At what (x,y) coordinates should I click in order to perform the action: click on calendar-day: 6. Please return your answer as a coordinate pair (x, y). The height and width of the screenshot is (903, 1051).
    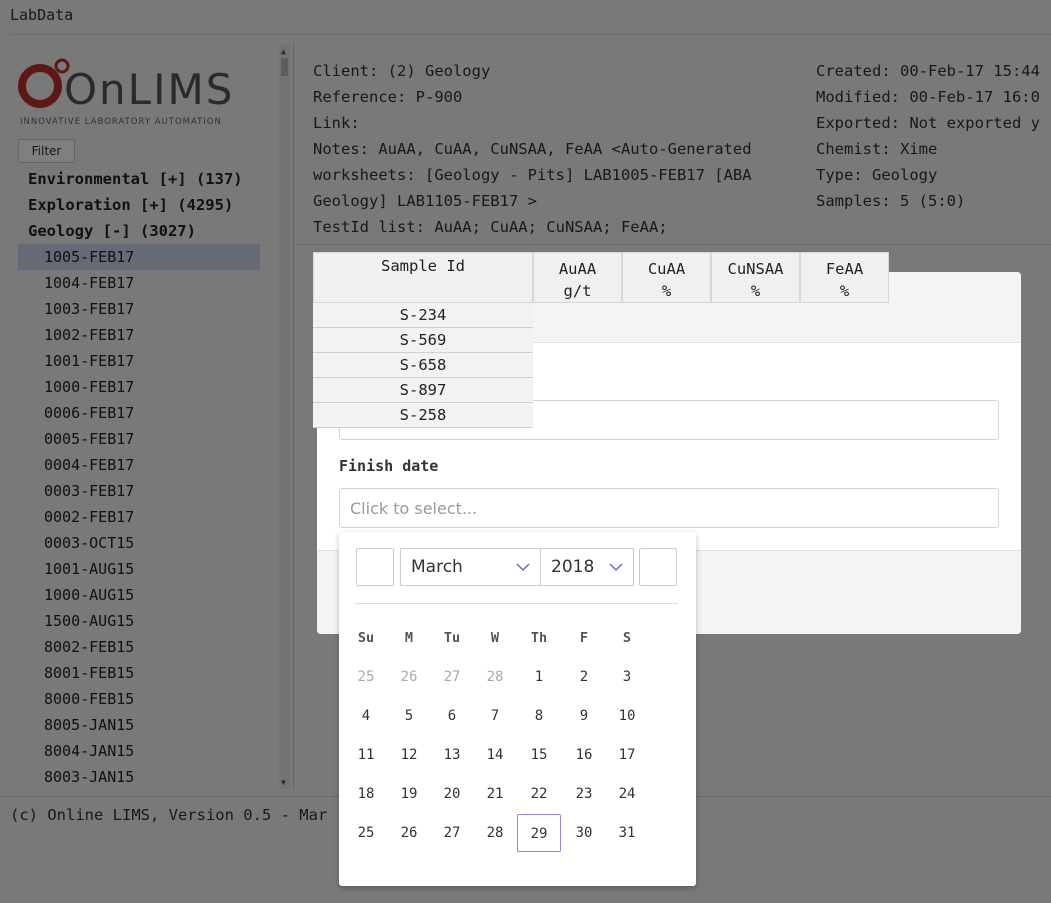
    Looking at the image, I should click on (452, 716).